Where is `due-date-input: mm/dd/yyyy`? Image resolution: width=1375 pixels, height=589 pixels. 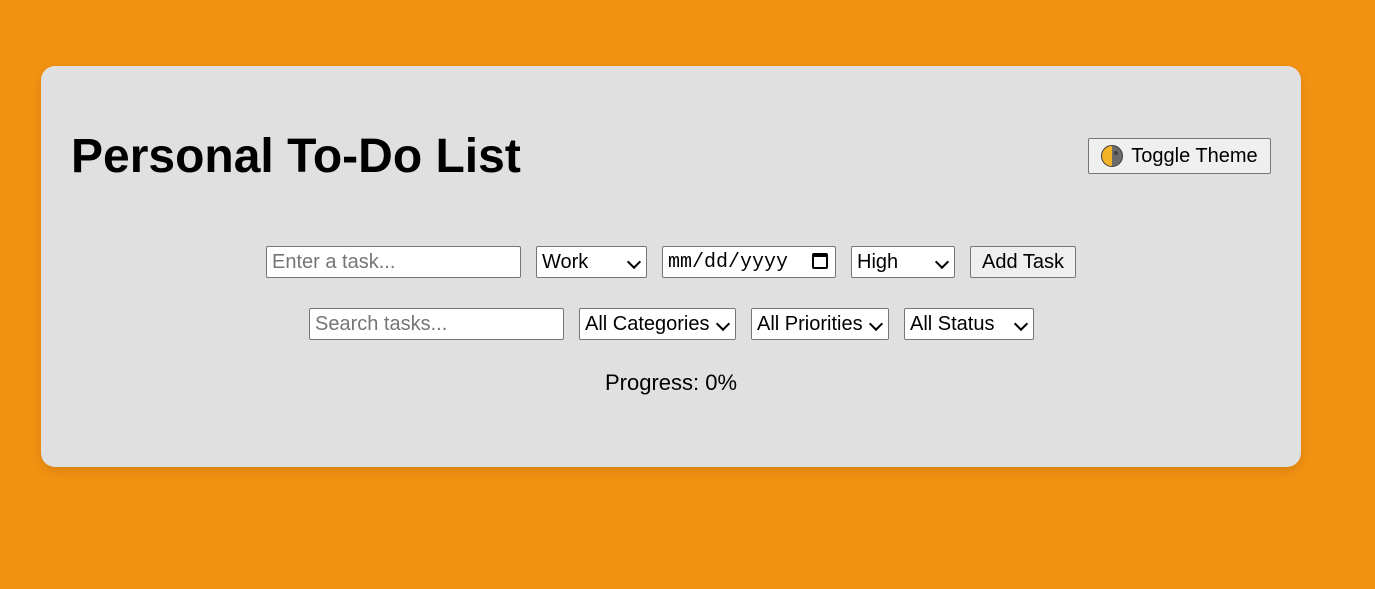
due-date-input: mm/dd/yyyy is located at coordinates (749, 262).